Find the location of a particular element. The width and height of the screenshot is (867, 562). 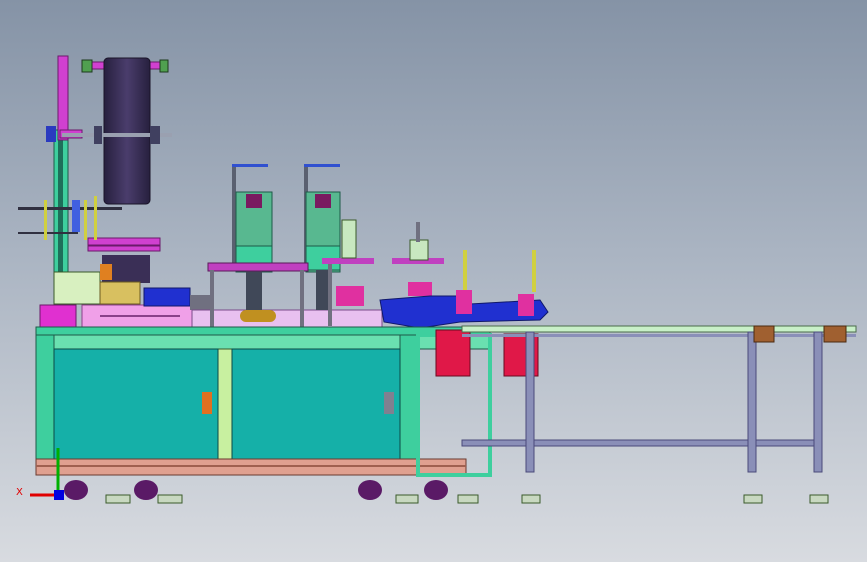

fold-station is located at coordinates (418, 259).